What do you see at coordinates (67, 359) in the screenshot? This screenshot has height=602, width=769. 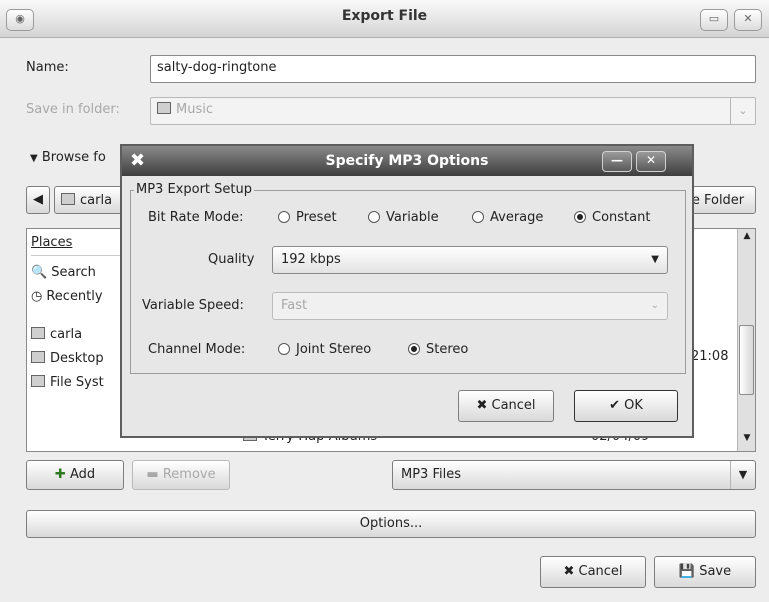 I see `places-item-desktop: Desktop` at bounding box center [67, 359].